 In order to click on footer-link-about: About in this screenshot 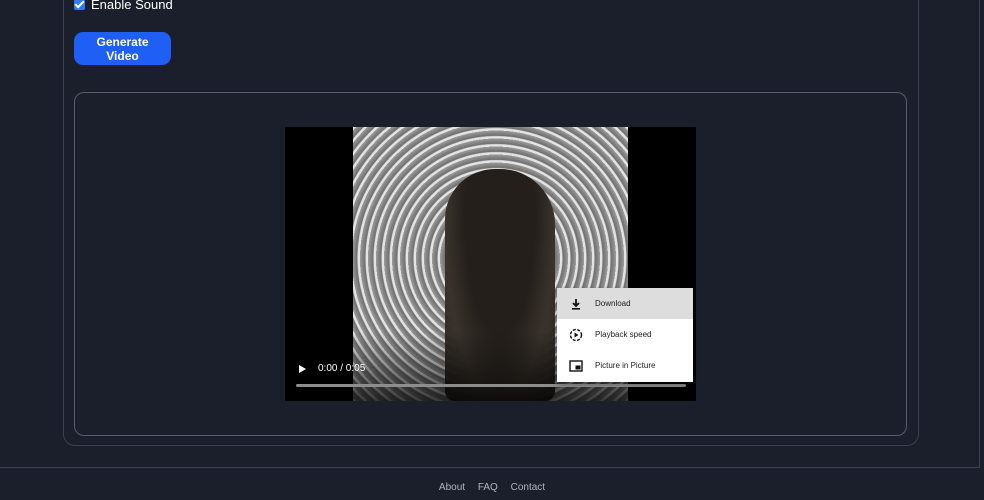, I will do `click(452, 487)`.